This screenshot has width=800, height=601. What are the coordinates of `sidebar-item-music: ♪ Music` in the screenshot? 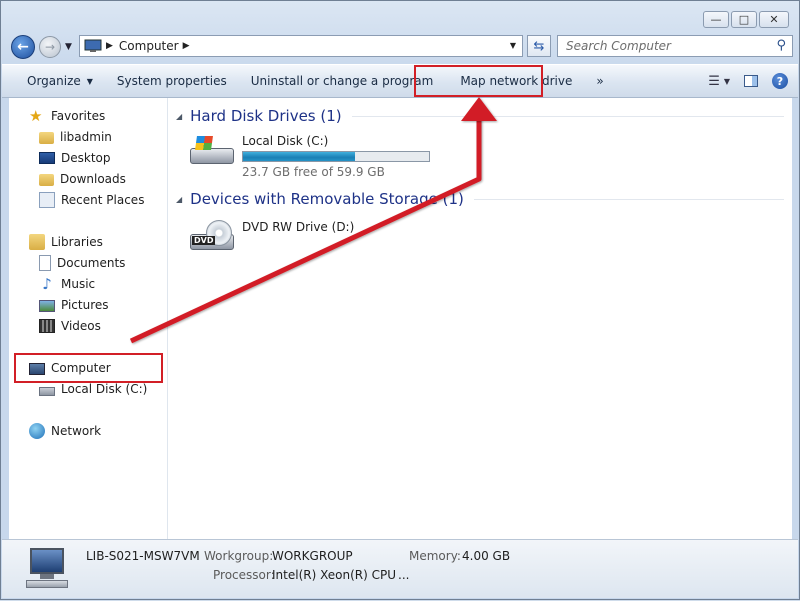 It's located at (67, 284).